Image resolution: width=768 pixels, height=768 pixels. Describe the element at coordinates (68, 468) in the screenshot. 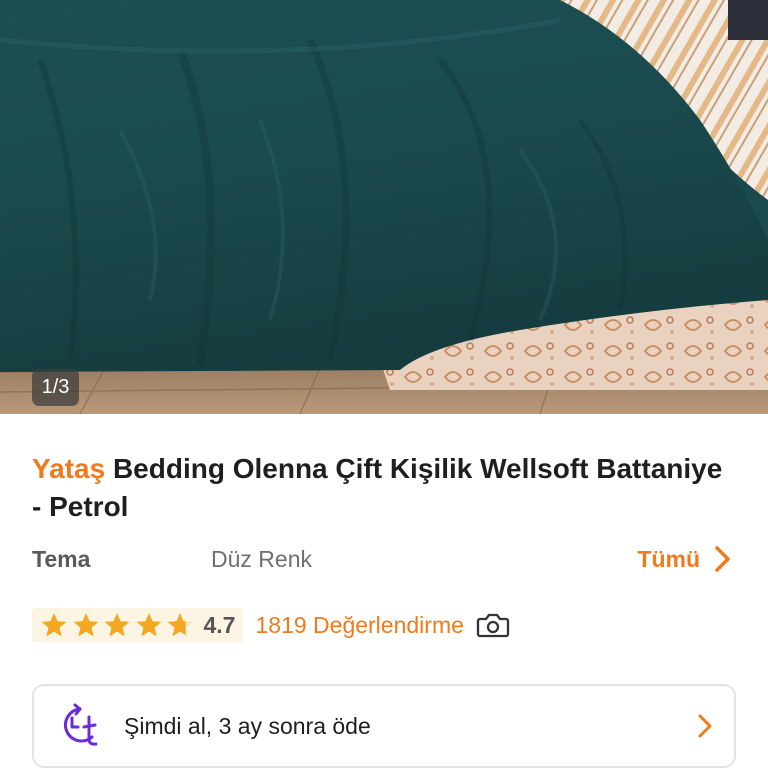

I see `brand-link: Yataş` at that location.